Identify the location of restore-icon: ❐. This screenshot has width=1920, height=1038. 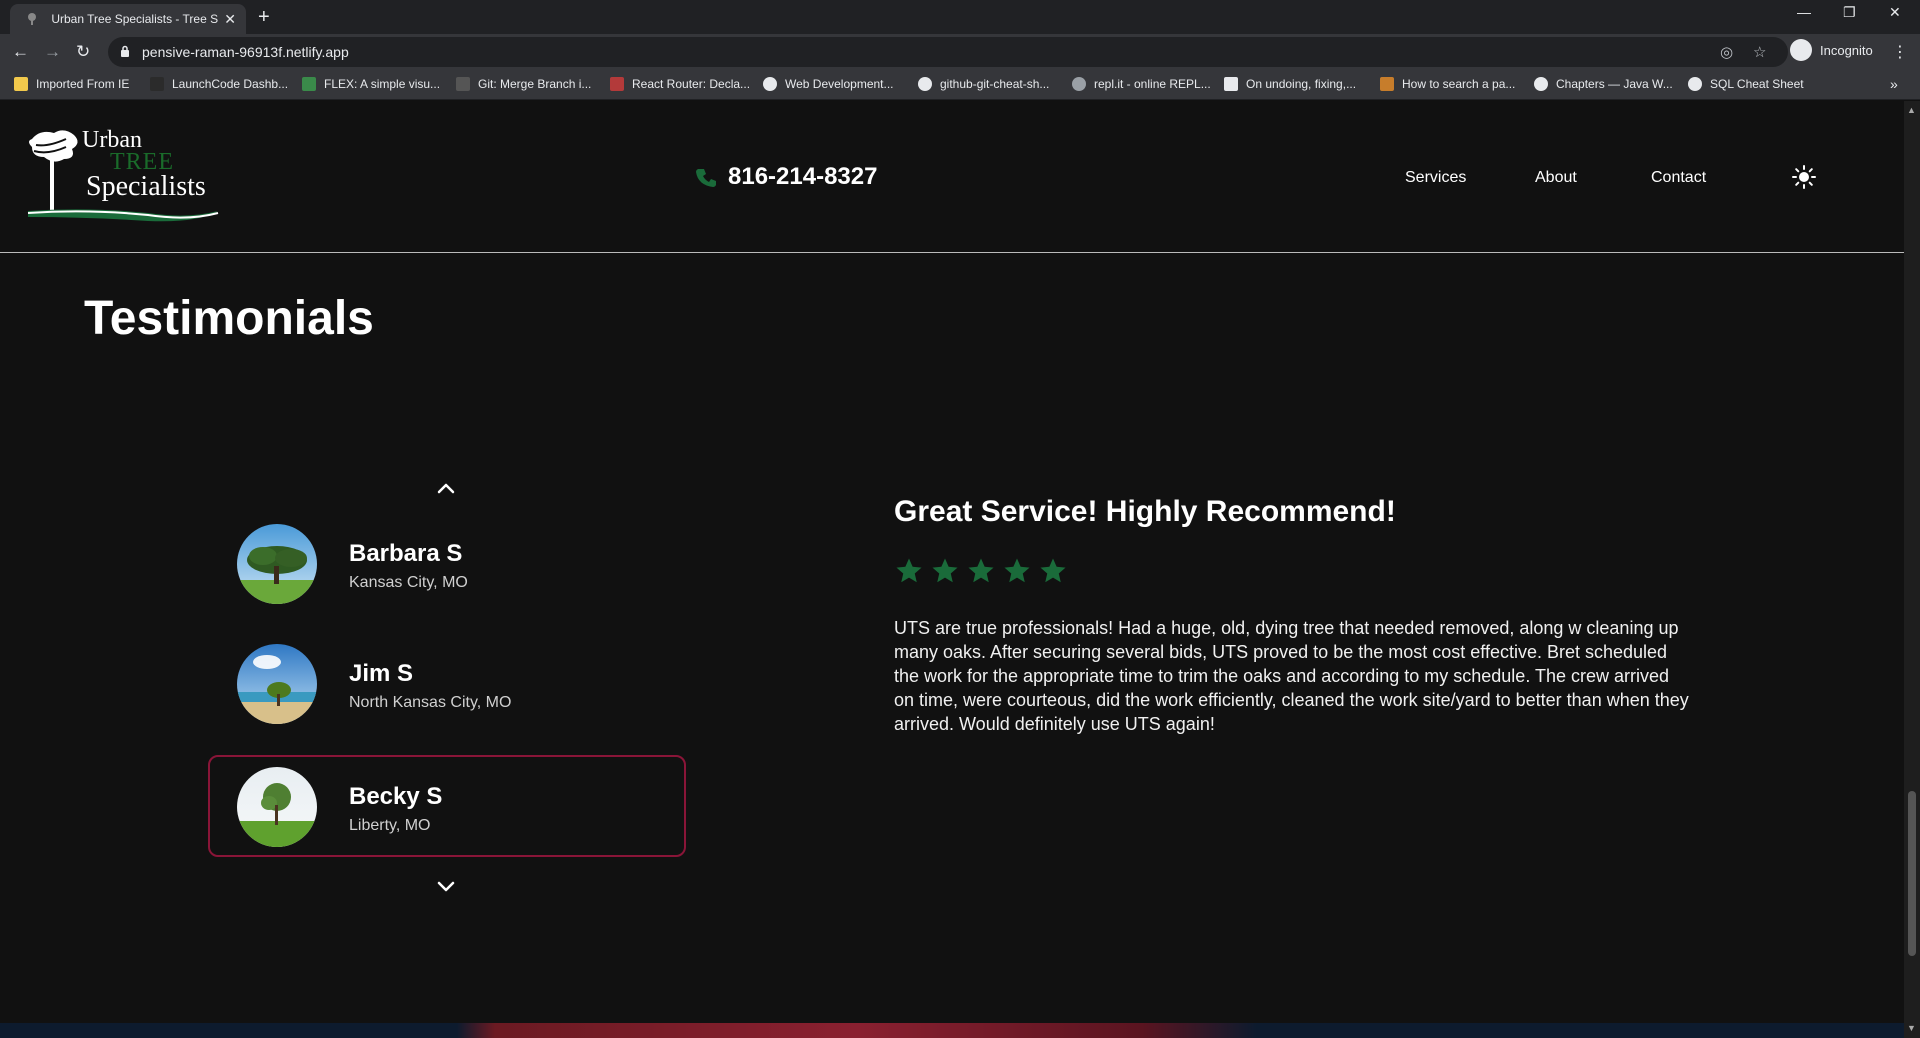
(1849, 12).